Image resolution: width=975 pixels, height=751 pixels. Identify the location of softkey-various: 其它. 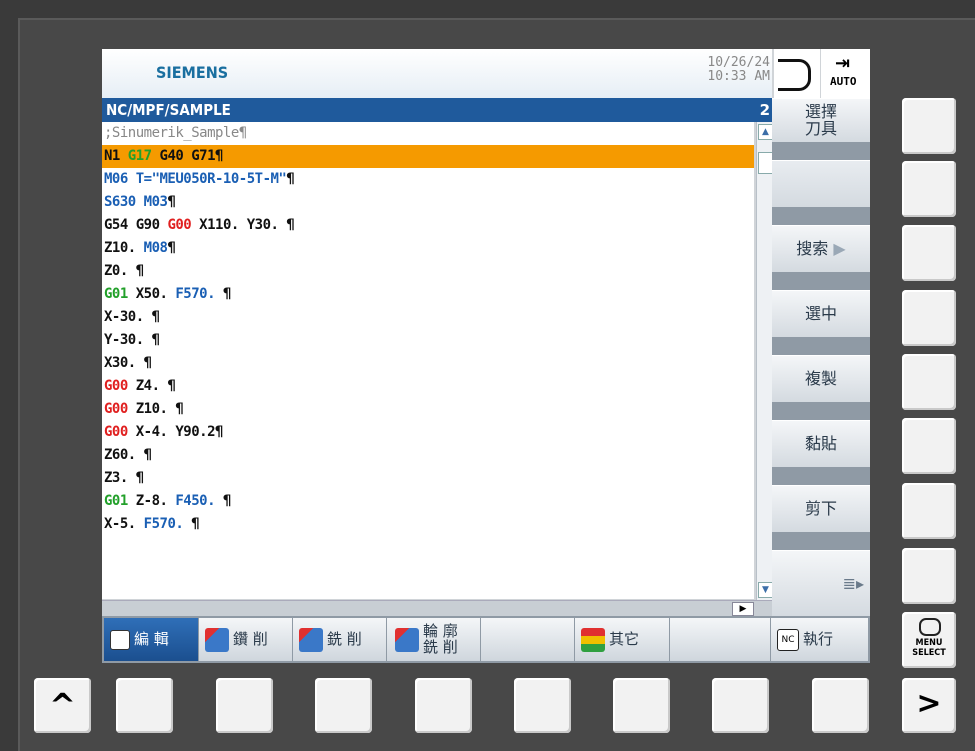
(622, 639).